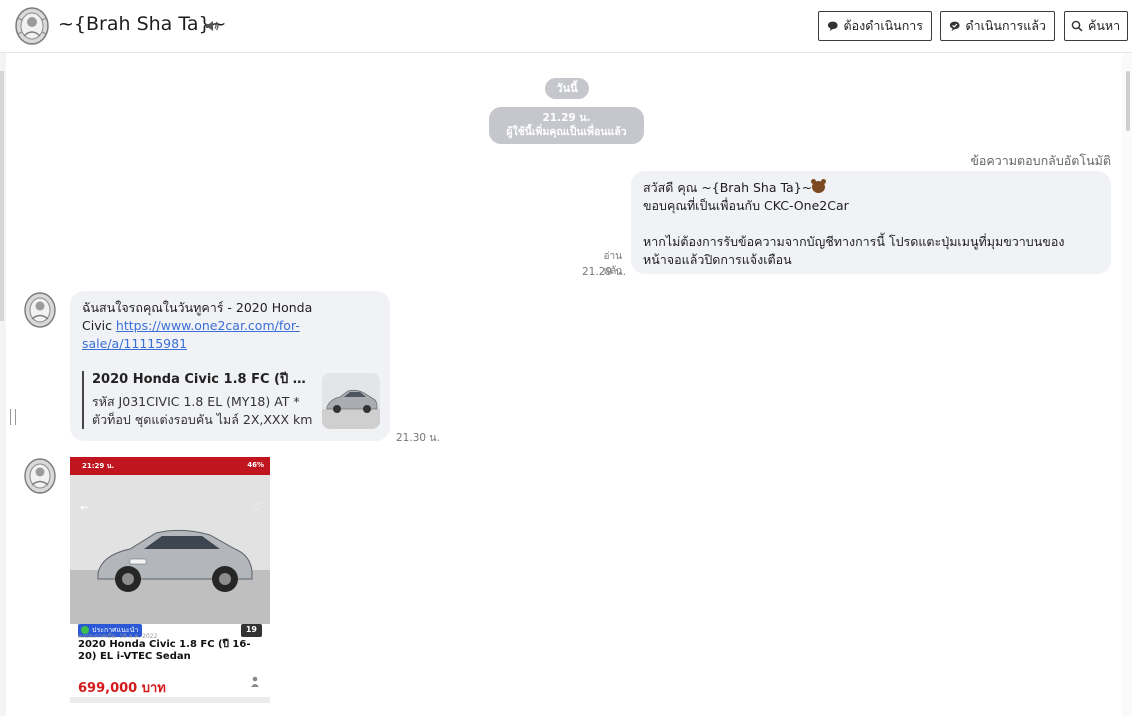 Image resolution: width=1132 pixels, height=716 pixels. What do you see at coordinates (883, 25) in the screenshot?
I see `todo-button-label: ต้องดำเนินการ` at bounding box center [883, 25].